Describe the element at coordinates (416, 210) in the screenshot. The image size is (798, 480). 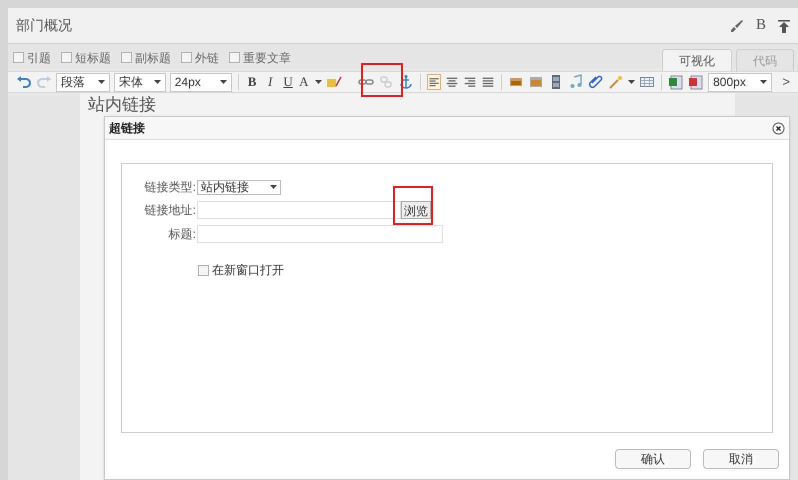
I see `browse-button: 浏览` at that location.